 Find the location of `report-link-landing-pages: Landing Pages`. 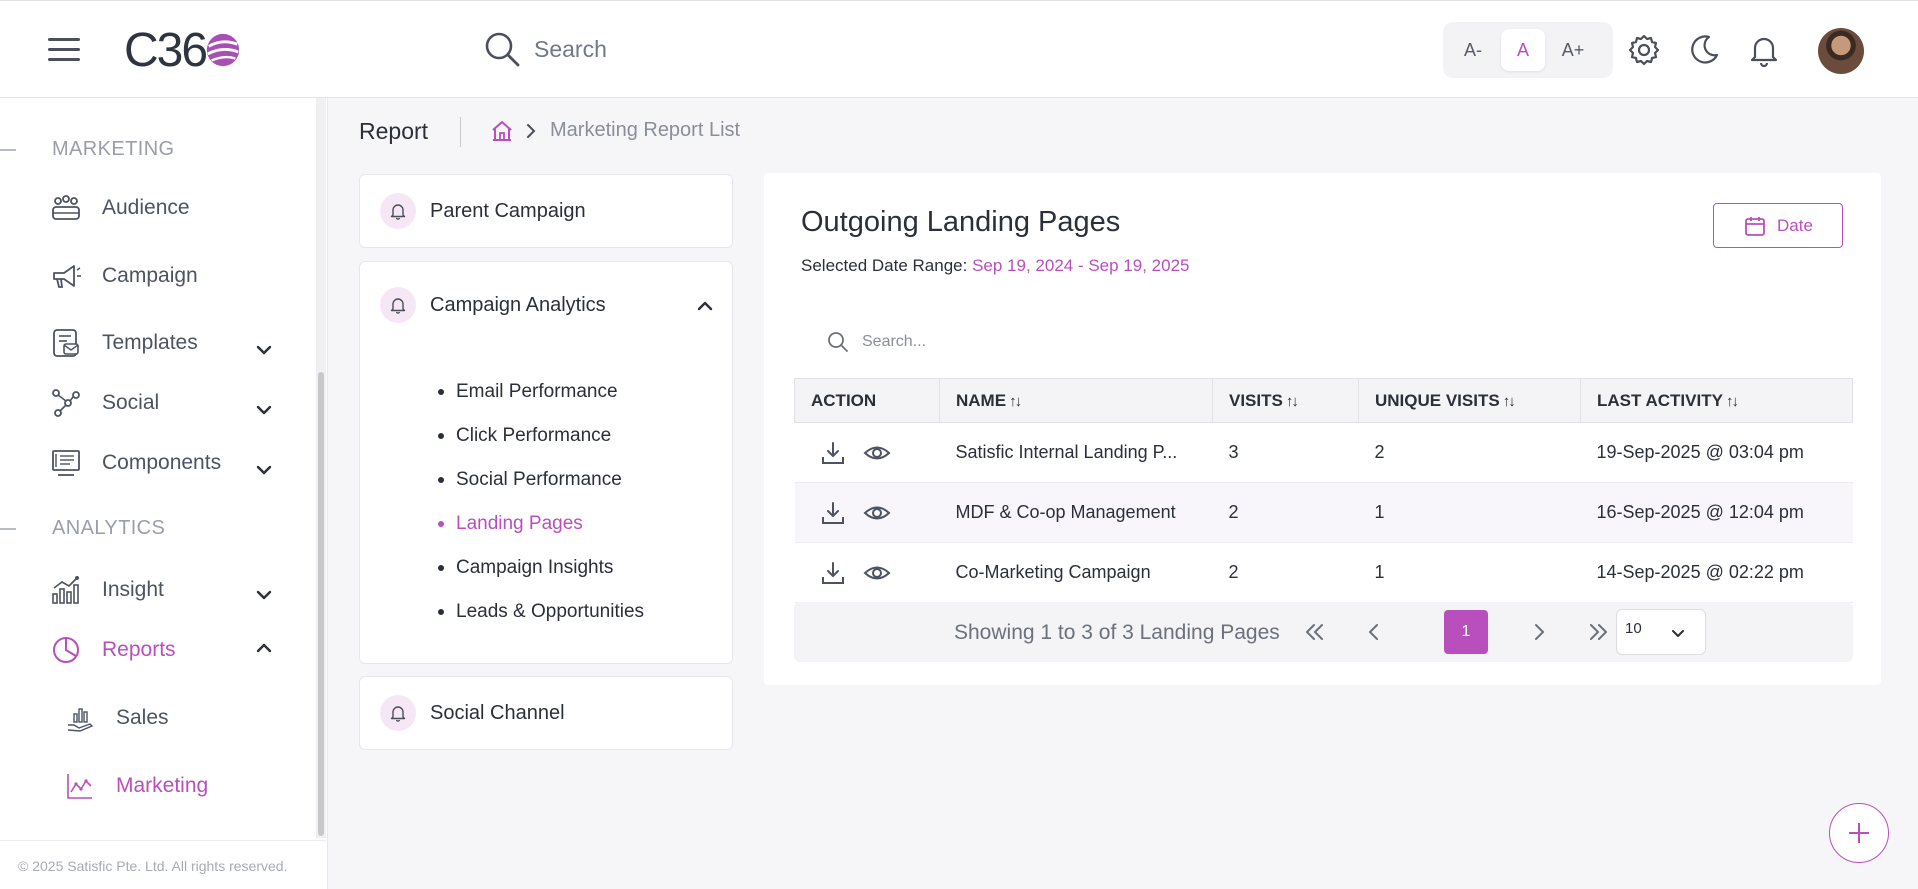

report-link-landing-pages: Landing Pages is located at coordinates (541, 524).